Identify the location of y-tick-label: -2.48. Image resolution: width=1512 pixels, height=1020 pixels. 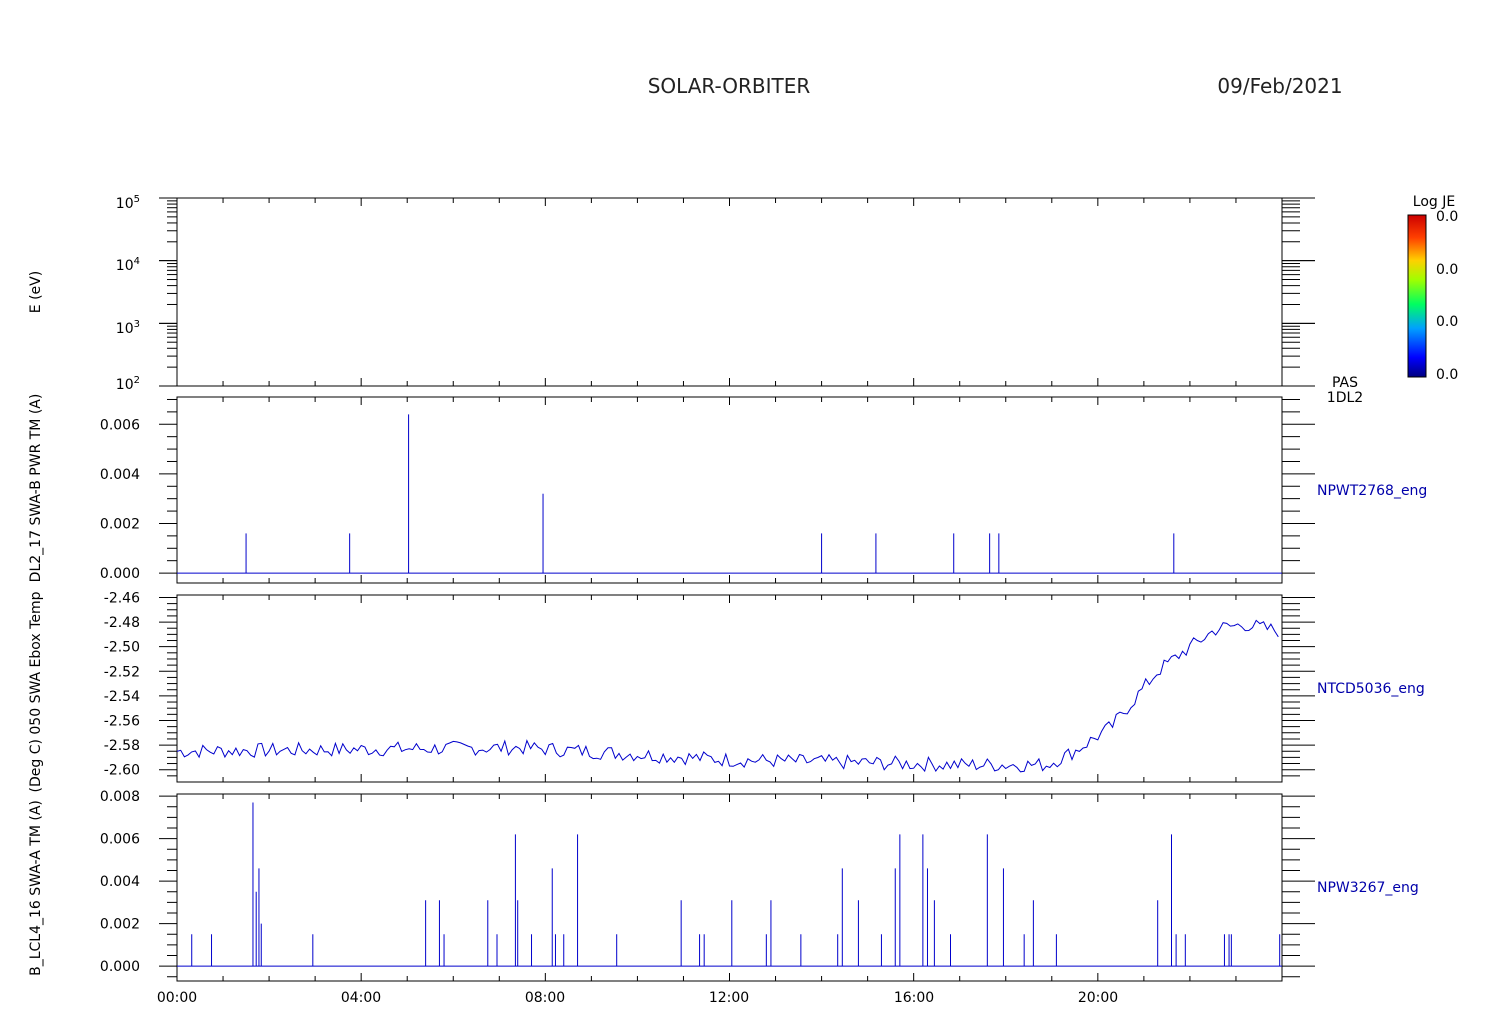
(122, 623).